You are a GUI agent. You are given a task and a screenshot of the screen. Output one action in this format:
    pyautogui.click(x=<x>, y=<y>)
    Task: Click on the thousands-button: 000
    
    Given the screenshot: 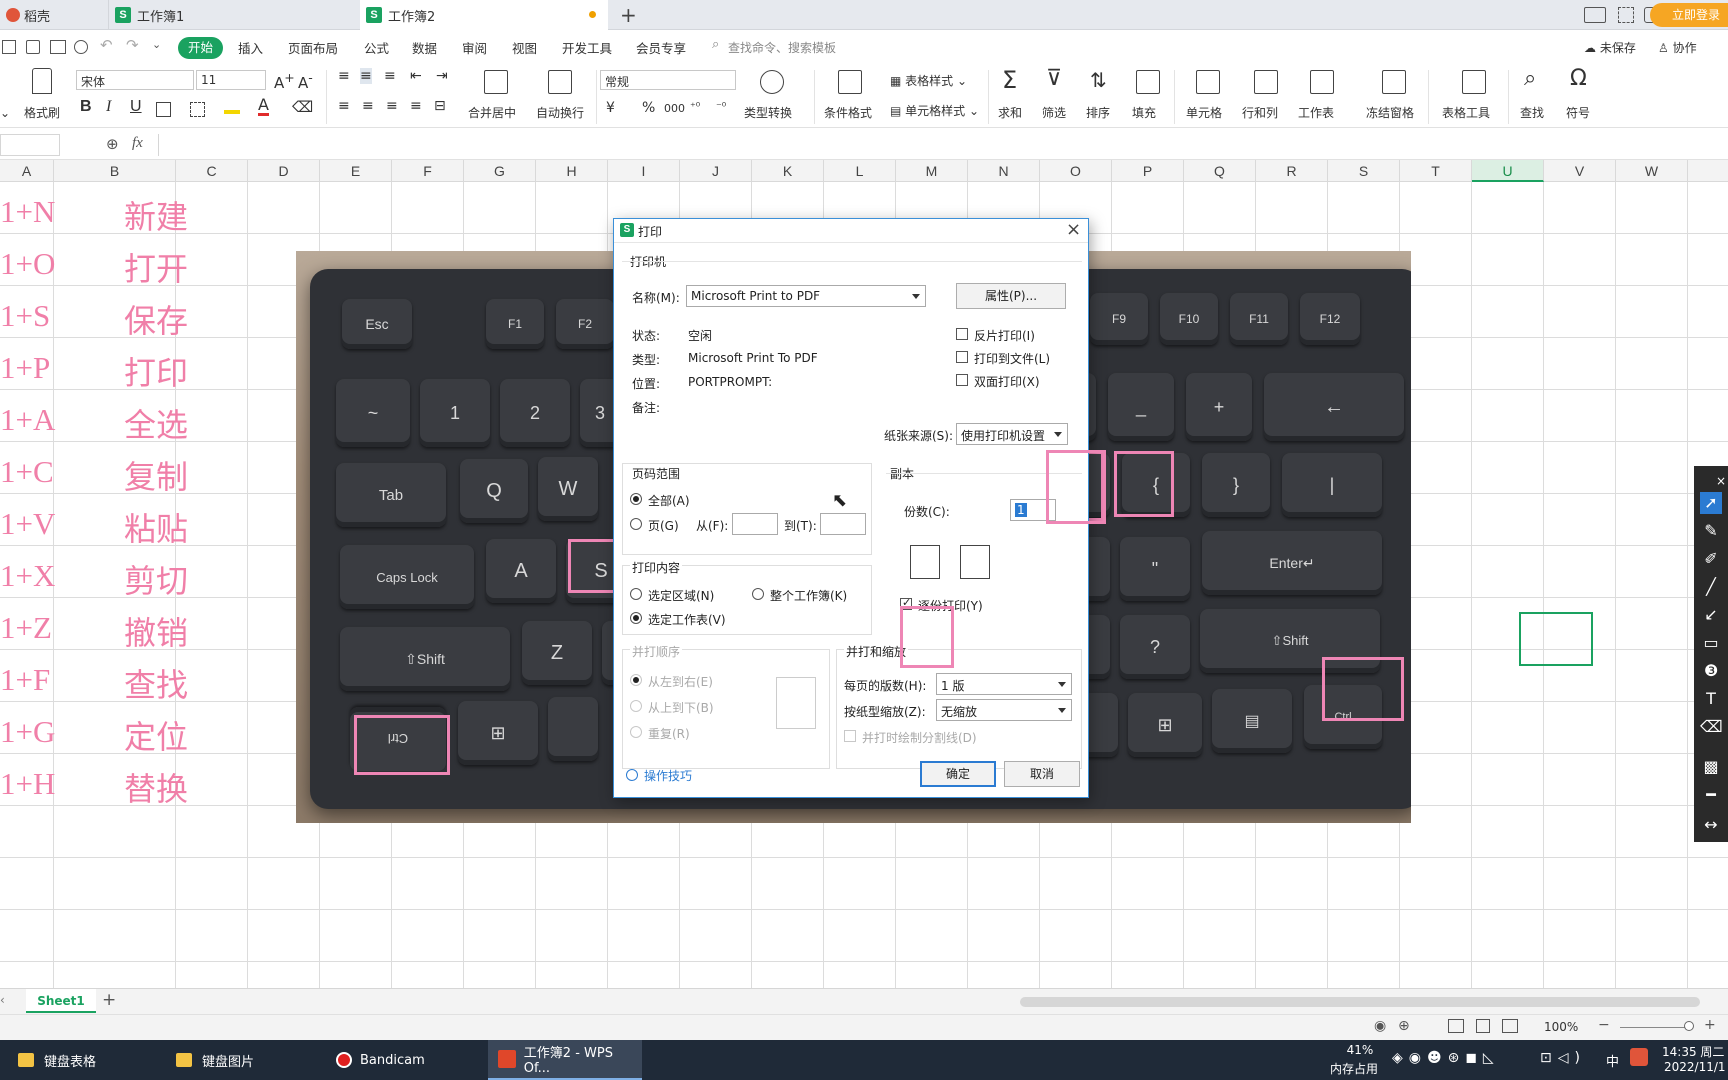 What is the action you would take?
    pyautogui.click(x=674, y=108)
    